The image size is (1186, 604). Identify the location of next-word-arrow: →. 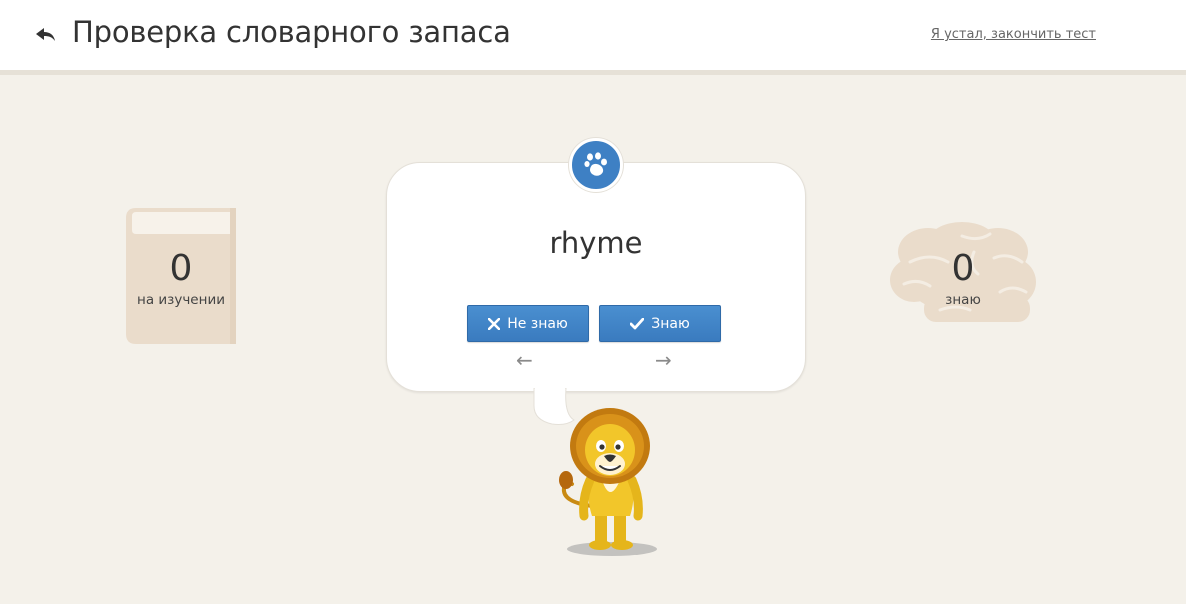
(663, 360).